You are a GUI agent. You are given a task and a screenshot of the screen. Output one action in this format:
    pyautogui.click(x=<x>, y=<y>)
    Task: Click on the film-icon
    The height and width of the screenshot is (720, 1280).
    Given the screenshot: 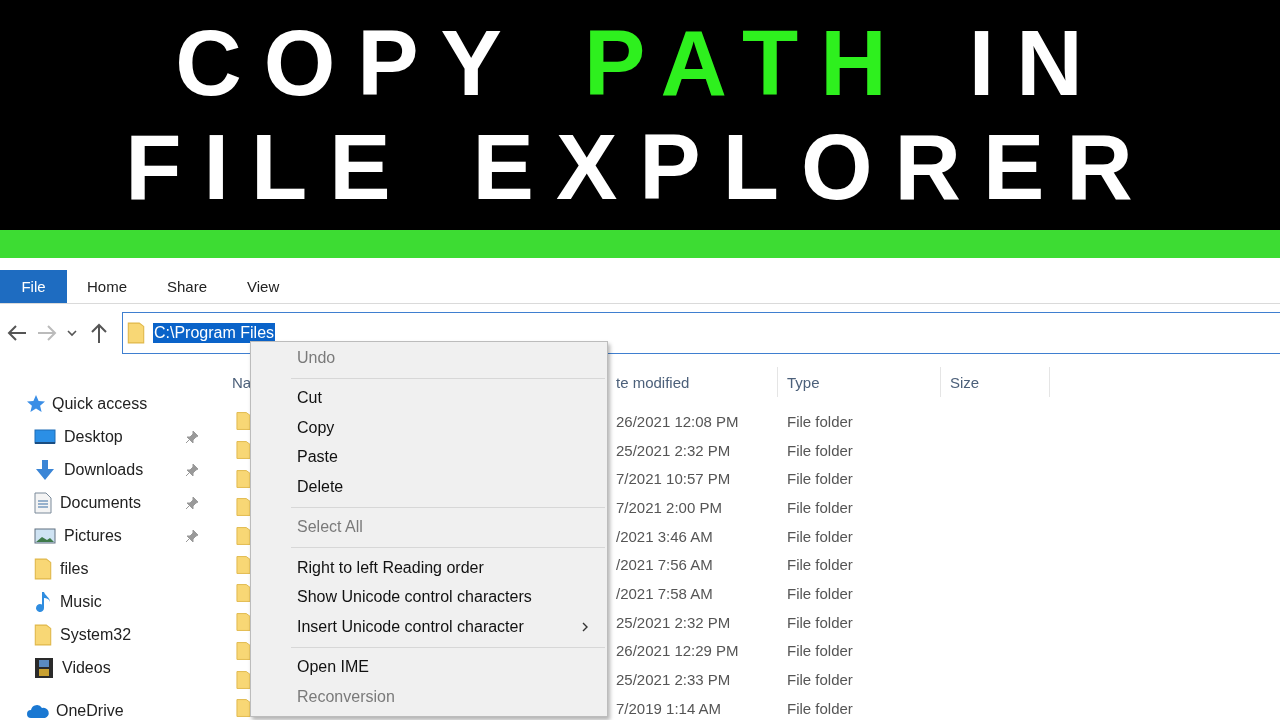 What is the action you would take?
    pyautogui.click(x=44, y=667)
    